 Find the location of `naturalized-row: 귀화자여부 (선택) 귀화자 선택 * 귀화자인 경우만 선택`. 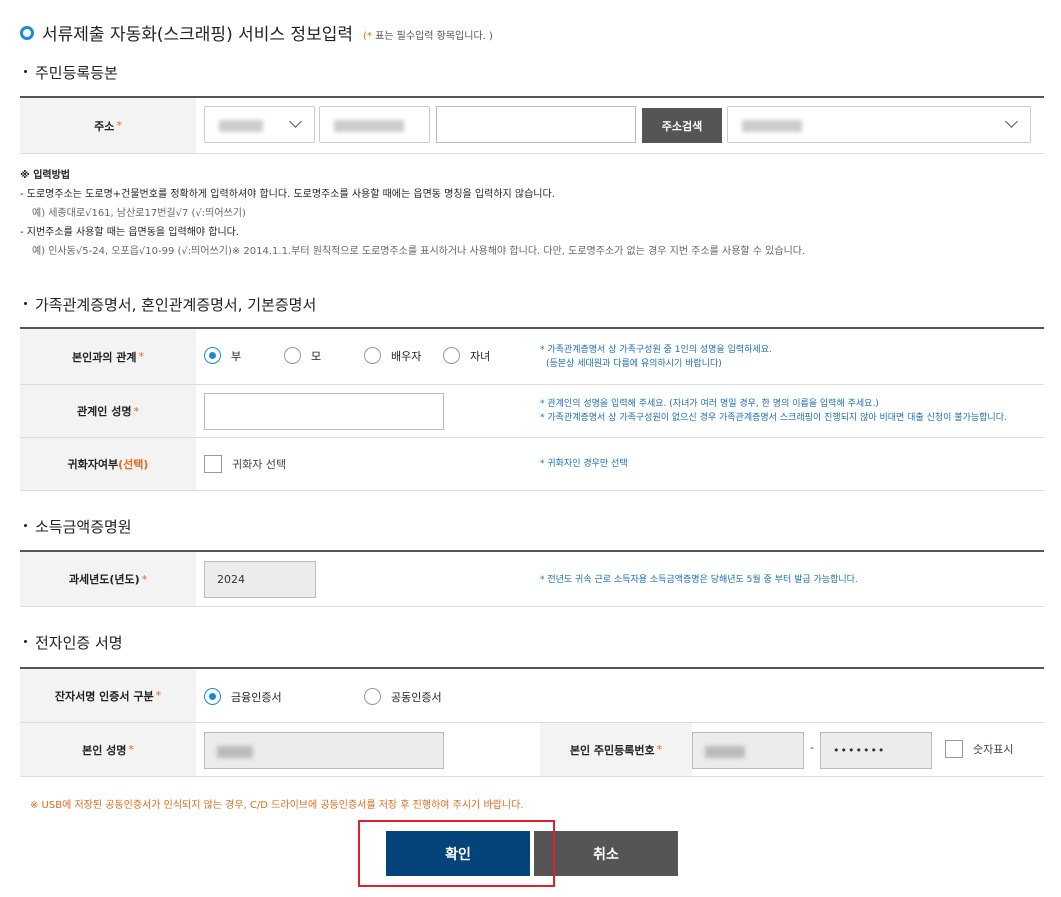

naturalized-row: 귀화자여부 (선택) 귀화자 선택 * 귀화자인 경우만 선택 is located at coordinates (532, 464).